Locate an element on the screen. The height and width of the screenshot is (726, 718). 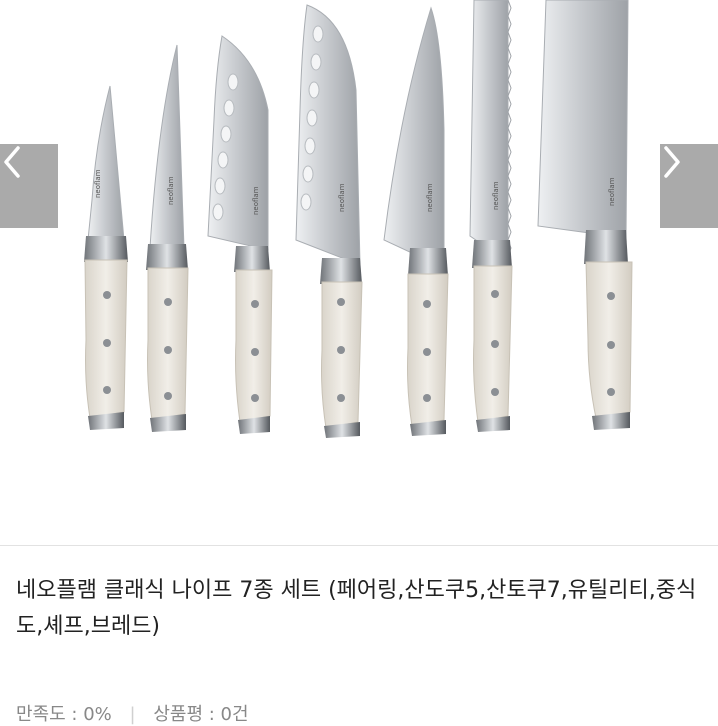
product-stats: 만족도 : 0% | 상품평 : 0건 is located at coordinates (132, 714).